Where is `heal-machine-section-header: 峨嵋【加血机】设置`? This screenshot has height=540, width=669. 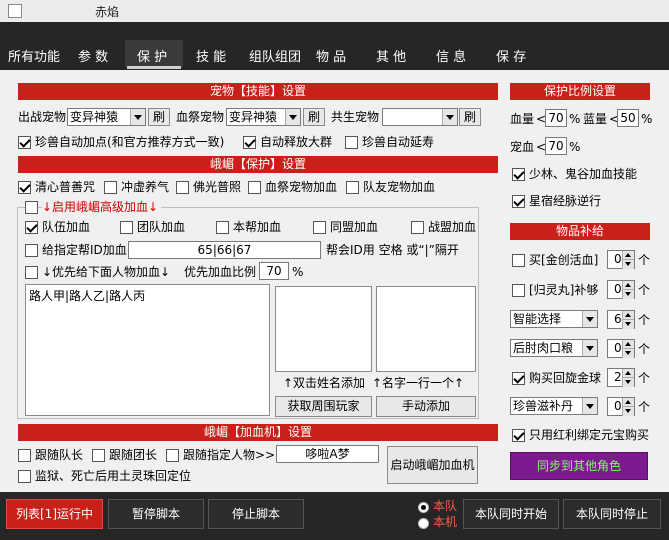 heal-machine-section-header: 峨嵋【加血机】设置 is located at coordinates (258, 432).